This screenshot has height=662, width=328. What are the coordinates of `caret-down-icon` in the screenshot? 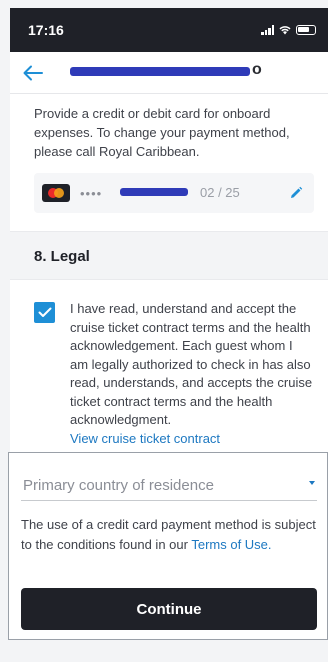 It's located at (312, 483).